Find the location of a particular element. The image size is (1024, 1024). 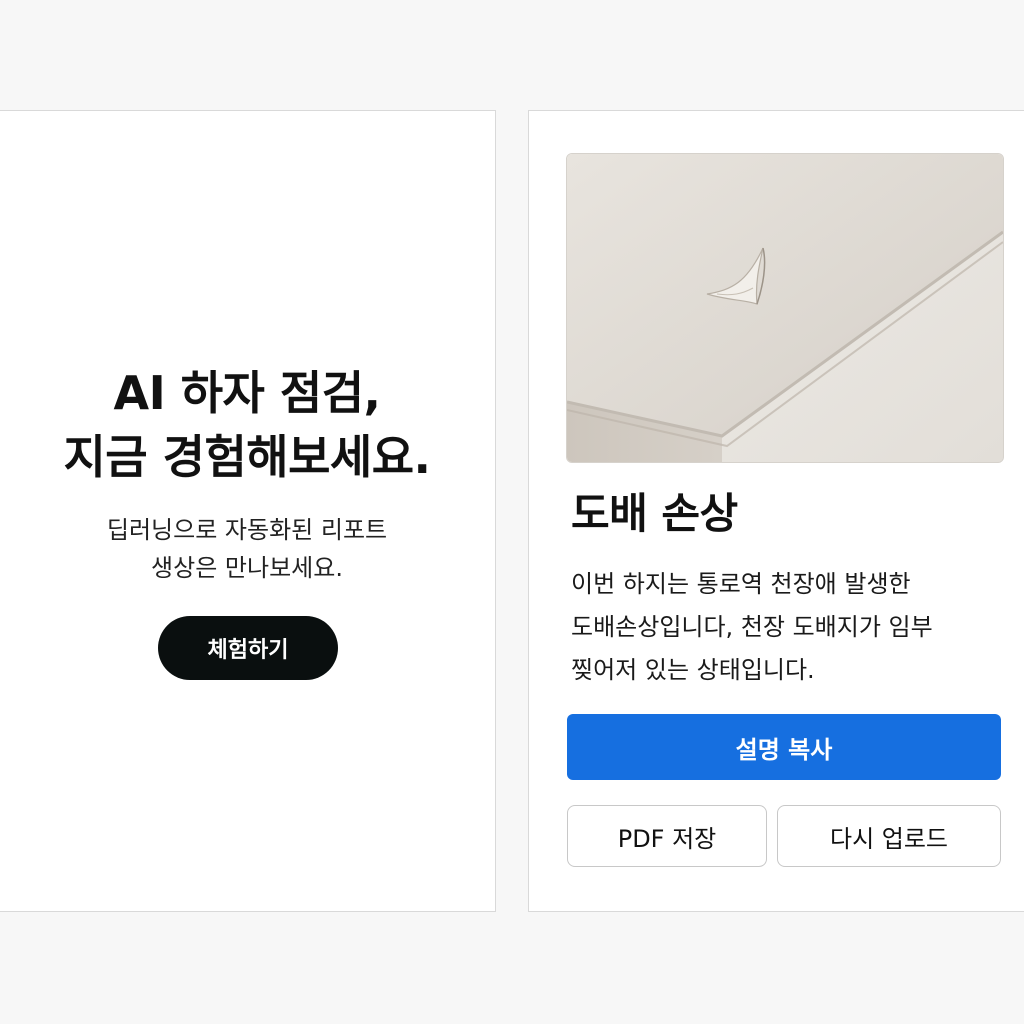

copy-description-button: 설명 복사 is located at coordinates (784, 747).